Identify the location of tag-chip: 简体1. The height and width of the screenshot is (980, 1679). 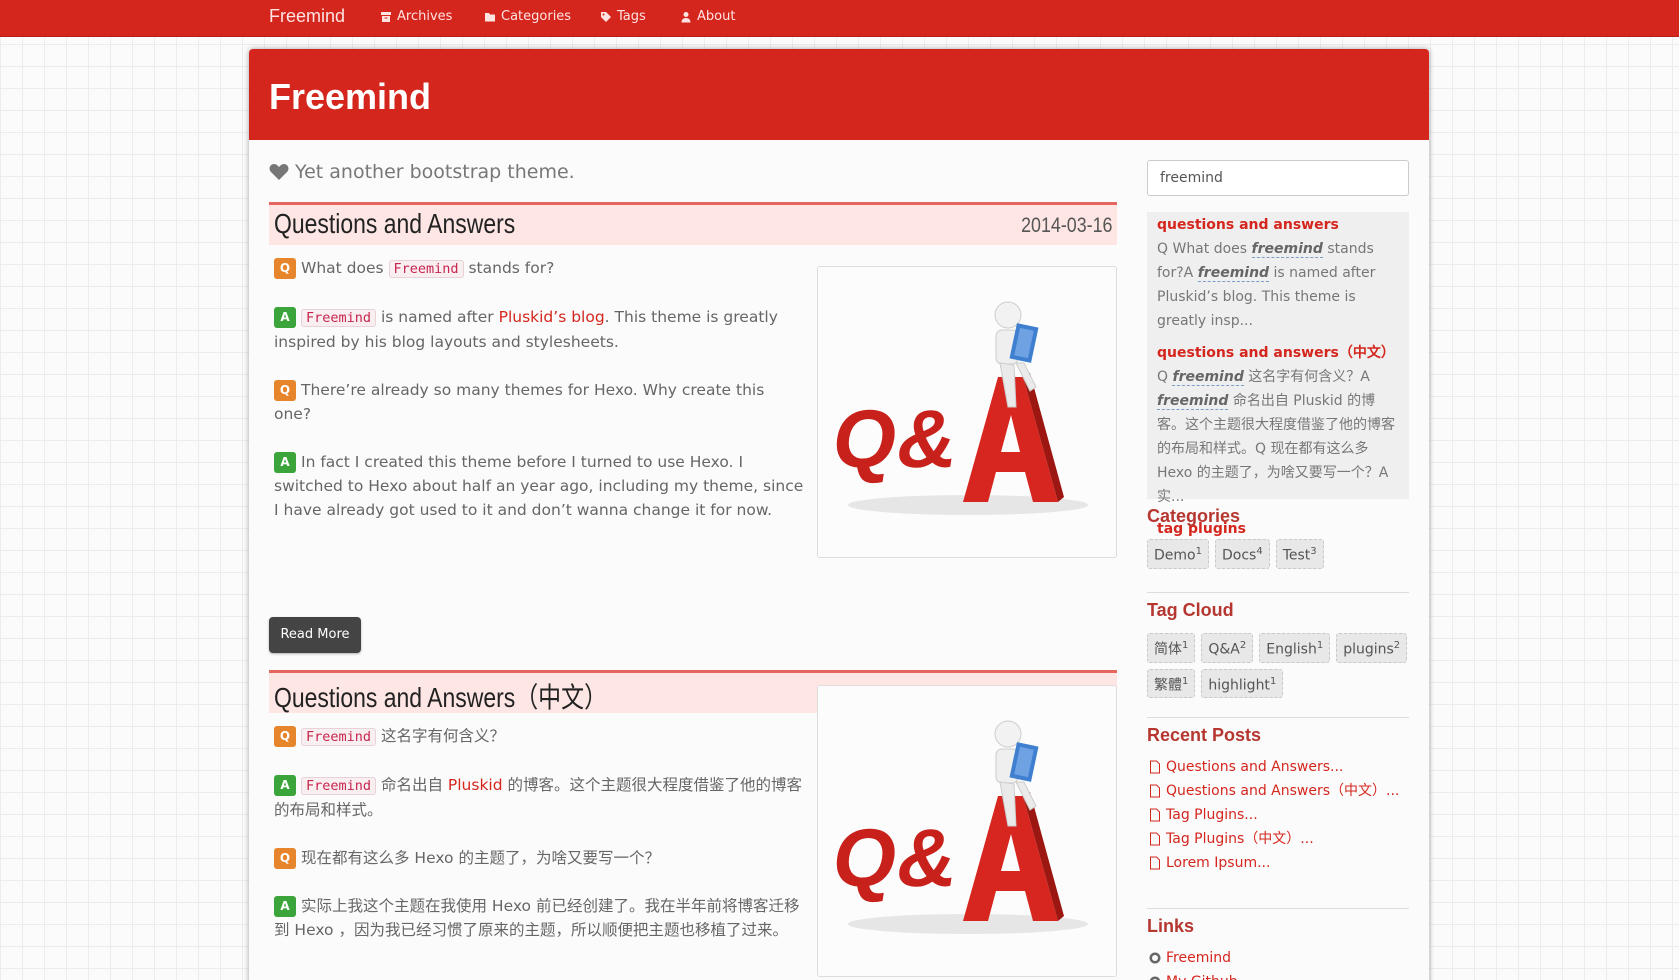
(1171, 648).